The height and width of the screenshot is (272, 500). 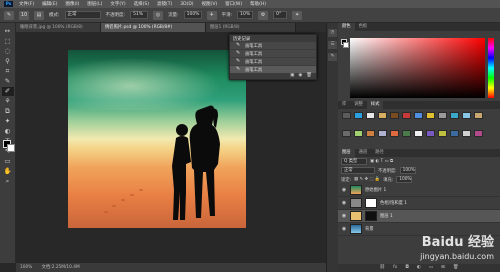 What do you see at coordinates (233, 4) in the screenshot?
I see `menu-window: 窗口(W)` at bounding box center [233, 4].